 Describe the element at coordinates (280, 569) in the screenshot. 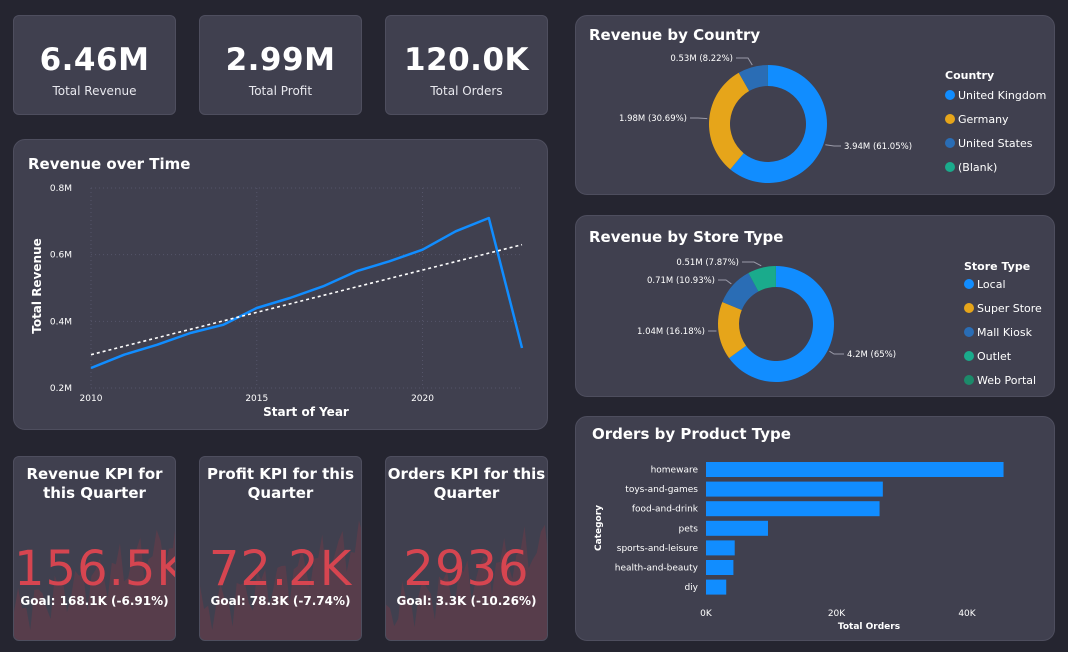

I see `kpi-value: 72.2K` at that location.